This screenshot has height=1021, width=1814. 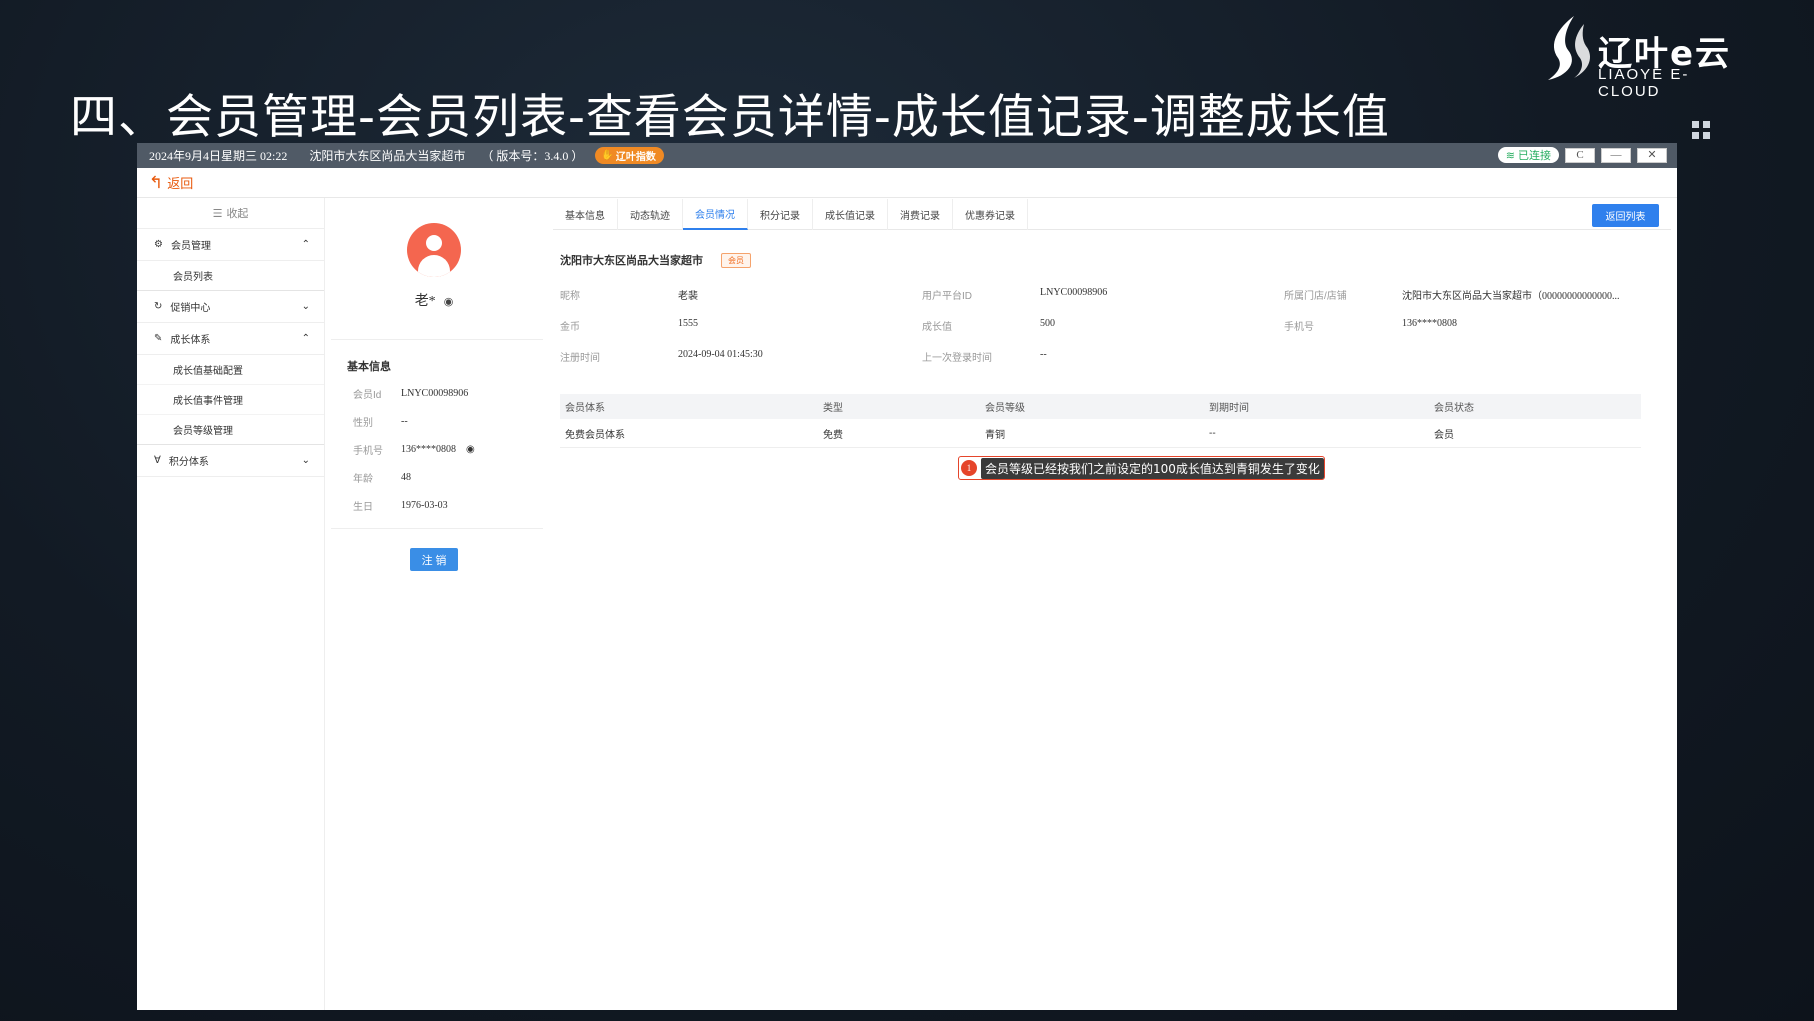 What do you see at coordinates (156, 182) in the screenshot?
I see `back-arrow-icon: ↰` at bounding box center [156, 182].